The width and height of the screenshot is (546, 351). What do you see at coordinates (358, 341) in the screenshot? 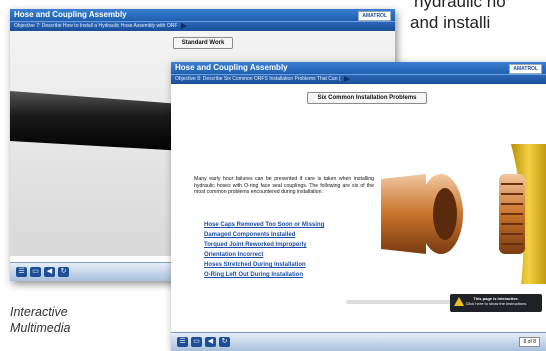
I see `front-window-toolbar: ☰ ▭ ◀ ↻ 8 of 8` at bounding box center [358, 341].